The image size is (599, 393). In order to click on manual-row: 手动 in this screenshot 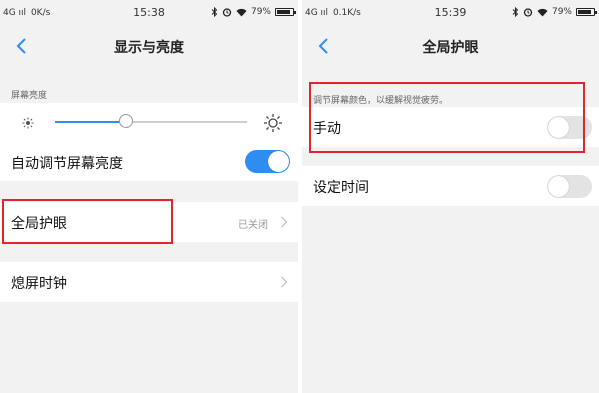, I will do `click(450, 127)`.